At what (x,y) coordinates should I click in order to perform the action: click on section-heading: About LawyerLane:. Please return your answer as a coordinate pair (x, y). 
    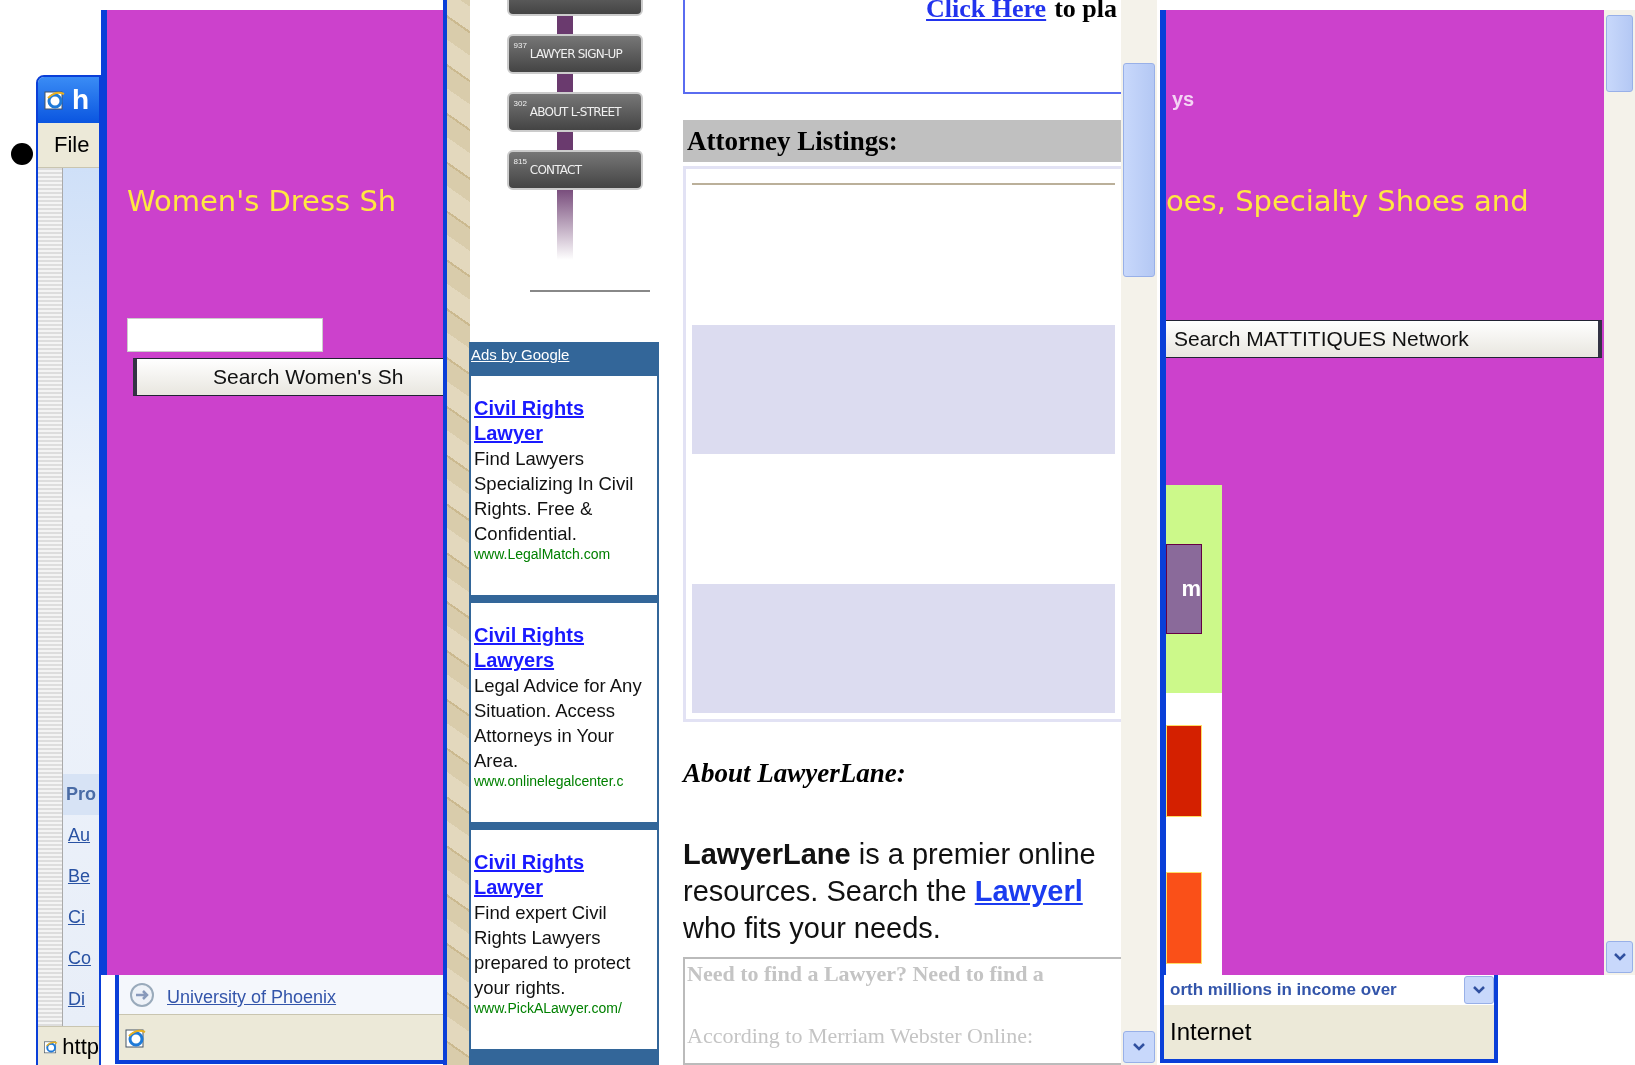
    Looking at the image, I should click on (795, 774).